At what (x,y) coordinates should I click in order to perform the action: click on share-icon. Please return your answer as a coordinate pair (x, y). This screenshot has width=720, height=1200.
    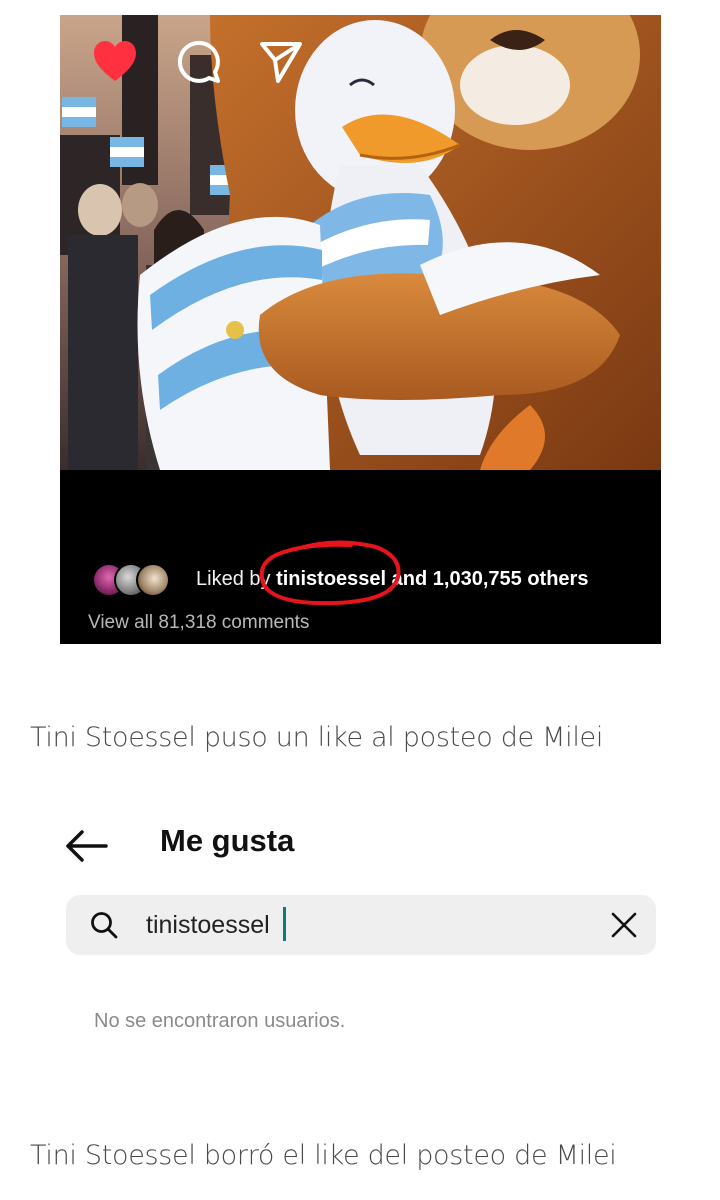
    Looking at the image, I should click on (281, 62).